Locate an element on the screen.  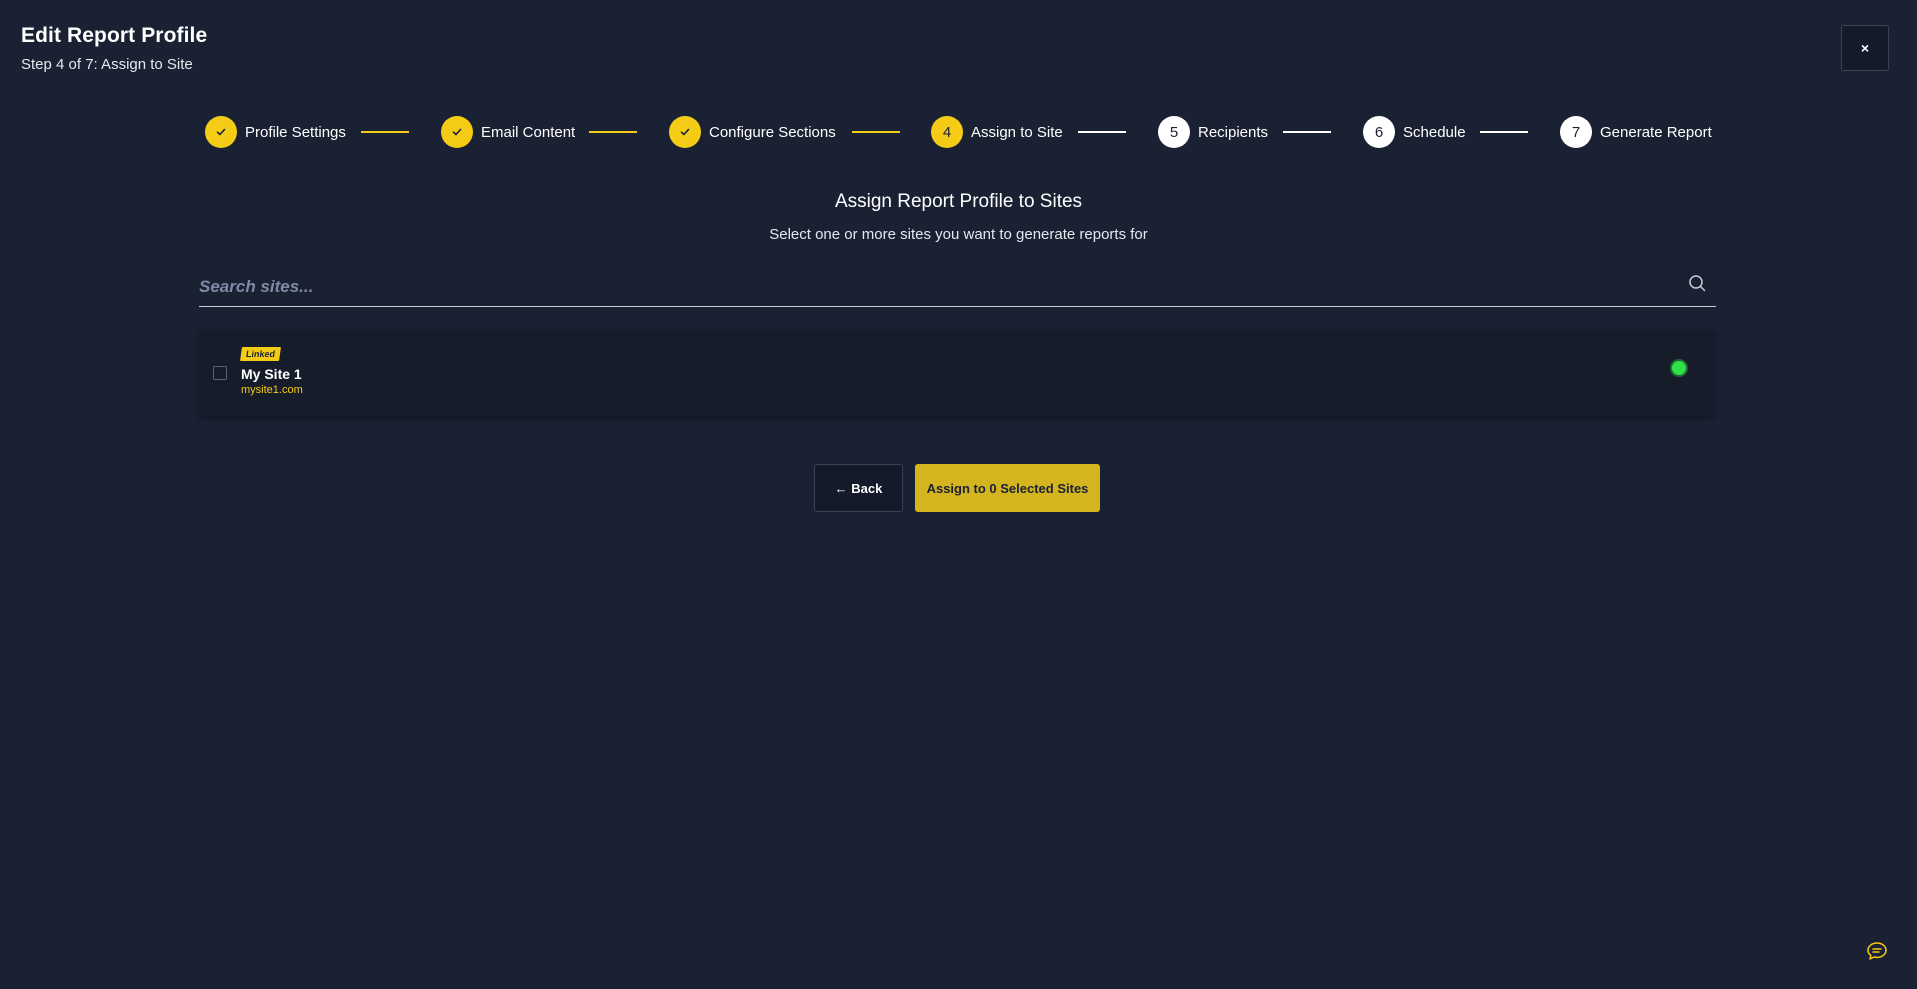
step-label: Email Content is located at coordinates (528, 132).